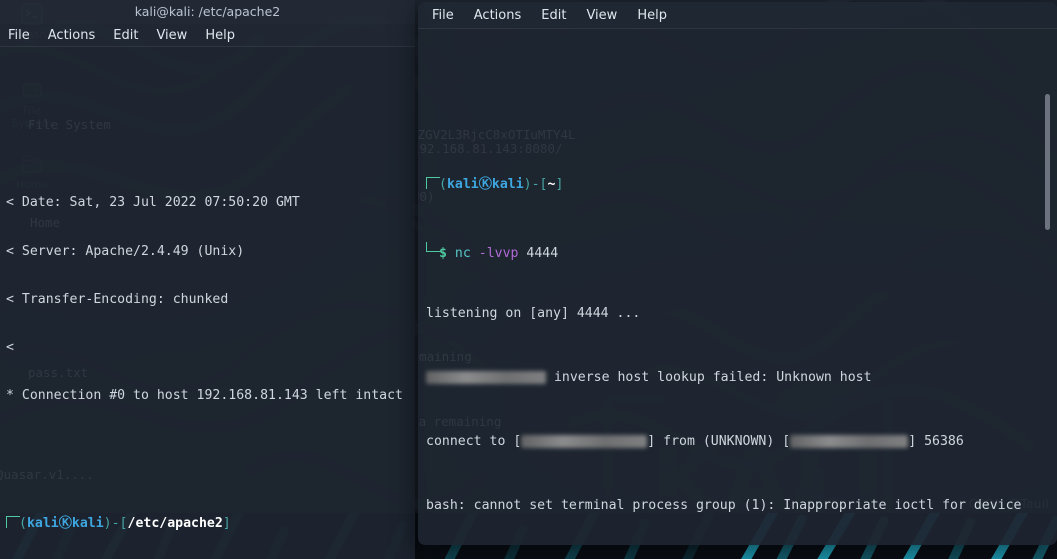  I want to click on terminal-command-line: $ nc -lvvp 4444, so click(741, 251).